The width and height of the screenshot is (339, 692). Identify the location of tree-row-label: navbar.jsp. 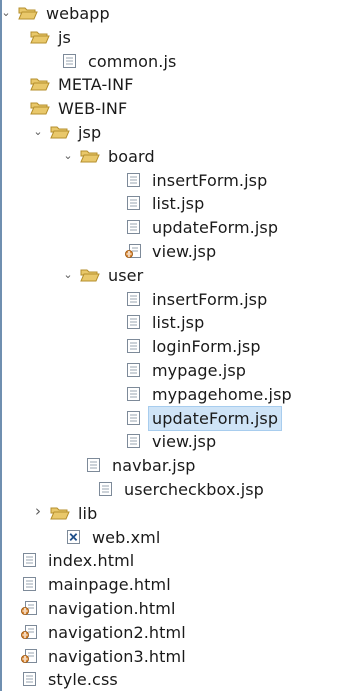
(154, 466).